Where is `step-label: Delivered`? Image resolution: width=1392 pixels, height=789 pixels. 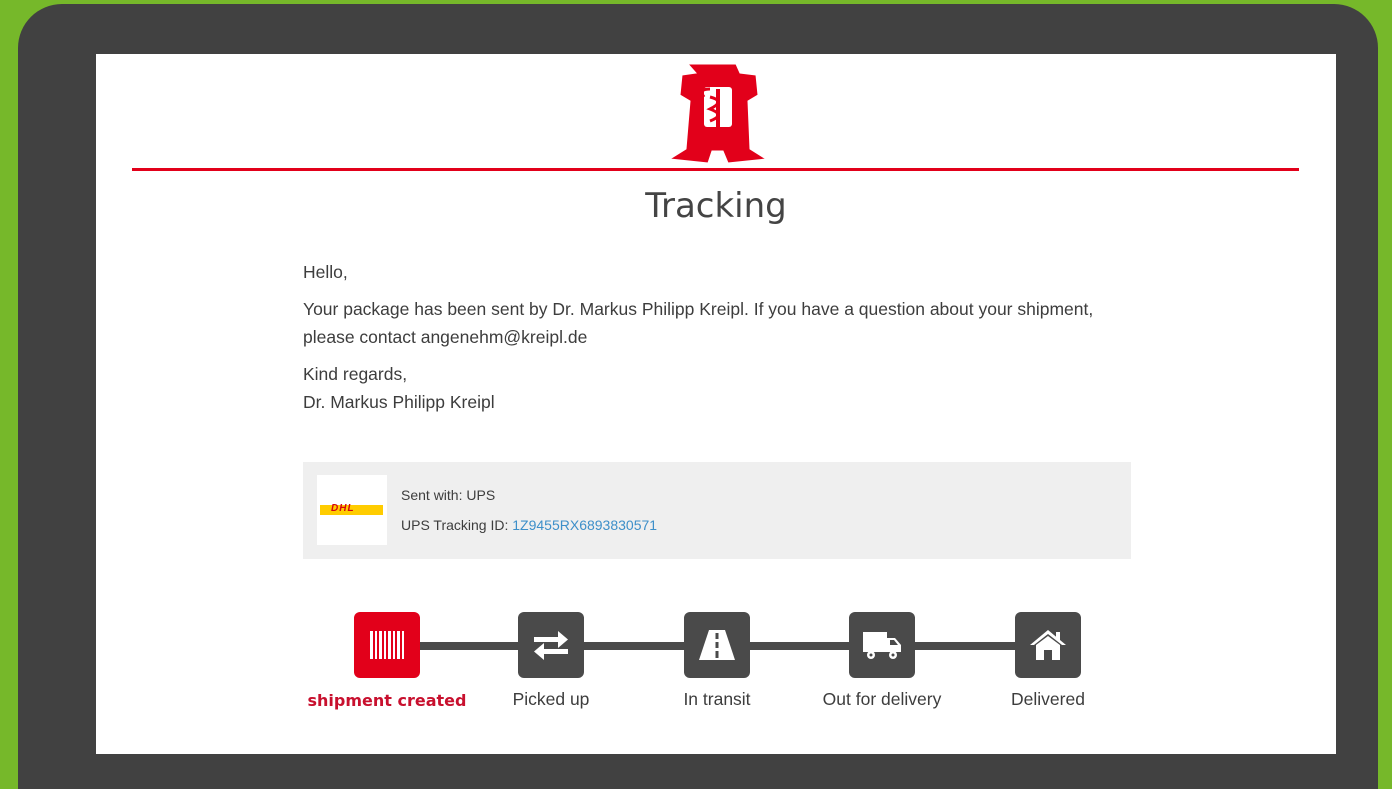
step-label: Delivered is located at coordinates (1048, 699).